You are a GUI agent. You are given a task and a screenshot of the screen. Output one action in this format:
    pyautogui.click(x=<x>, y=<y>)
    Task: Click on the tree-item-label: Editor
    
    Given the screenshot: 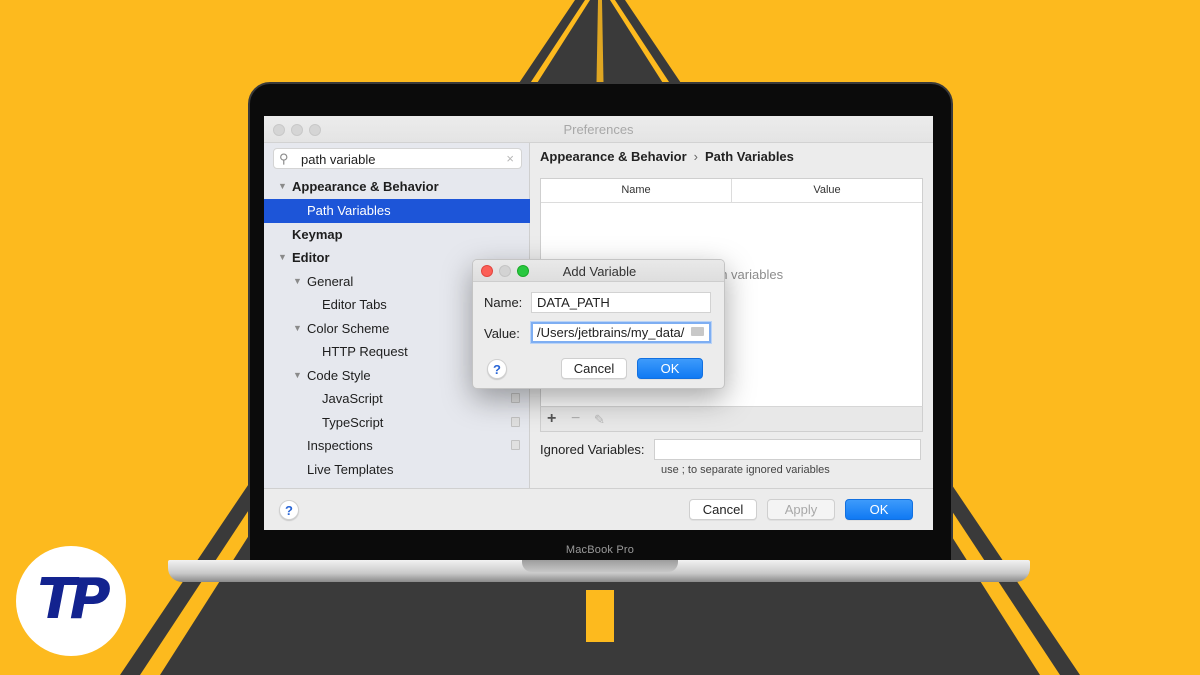 What is the action you would take?
    pyautogui.click(x=311, y=257)
    